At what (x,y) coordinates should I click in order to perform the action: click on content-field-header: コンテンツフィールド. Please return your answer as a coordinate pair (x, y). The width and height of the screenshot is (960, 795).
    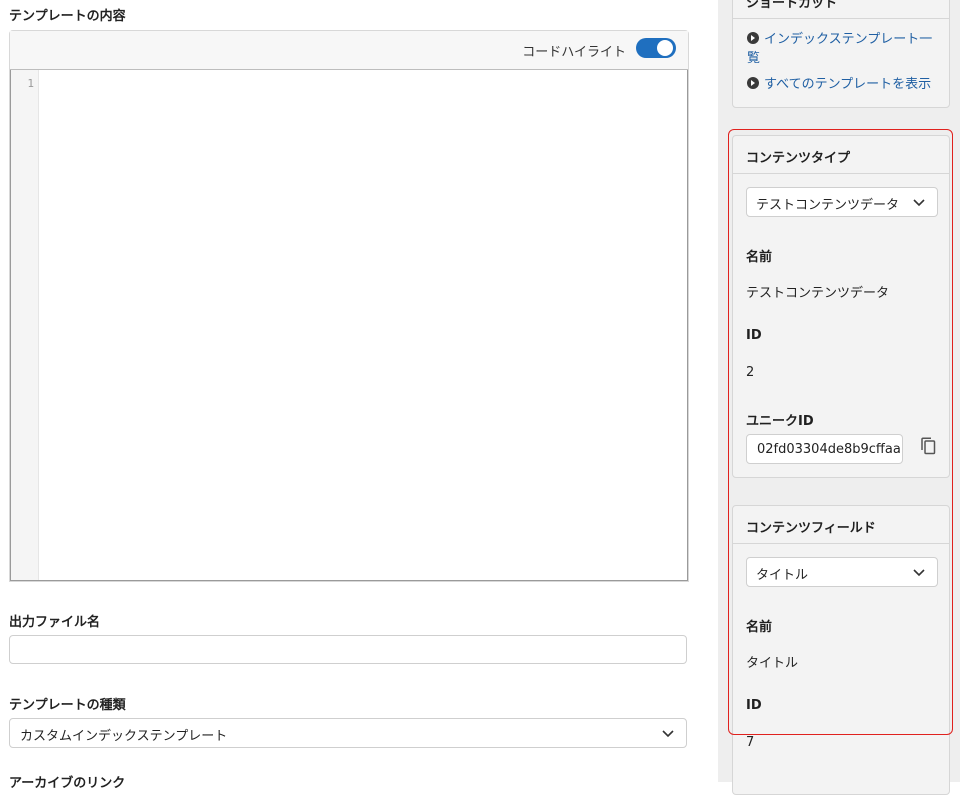
    Looking at the image, I should click on (841, 525).